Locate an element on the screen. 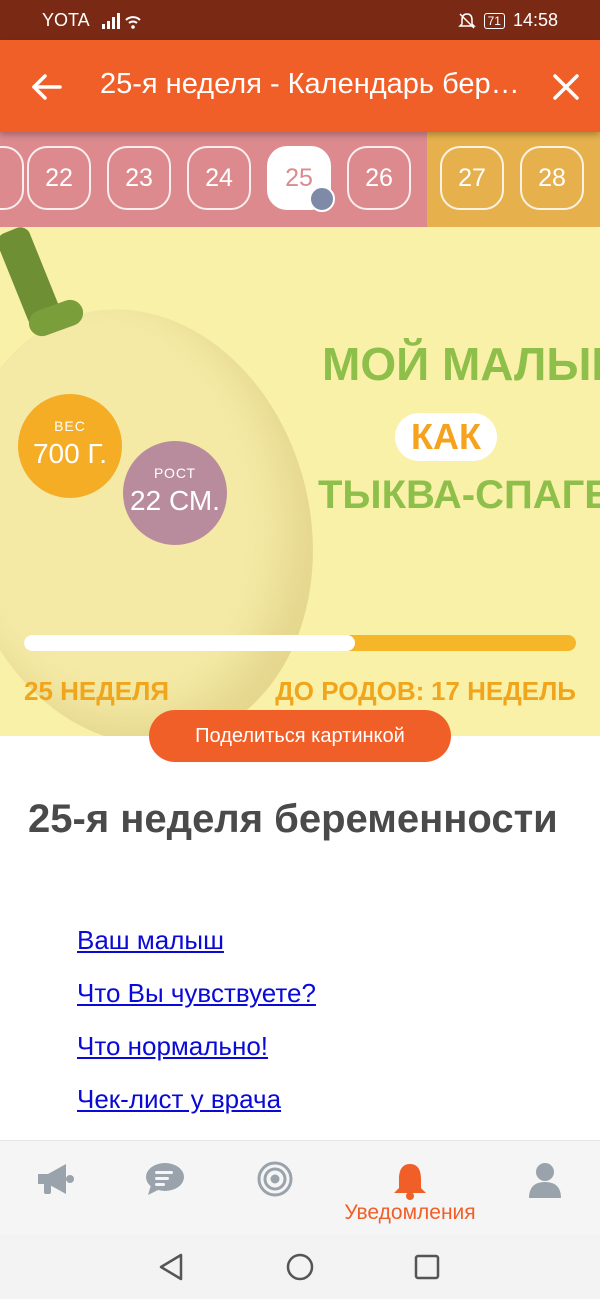  hero-due-text: ДО РОДОВ: 17 НЕДЕЛЬ is located at coordinates (425, 691).